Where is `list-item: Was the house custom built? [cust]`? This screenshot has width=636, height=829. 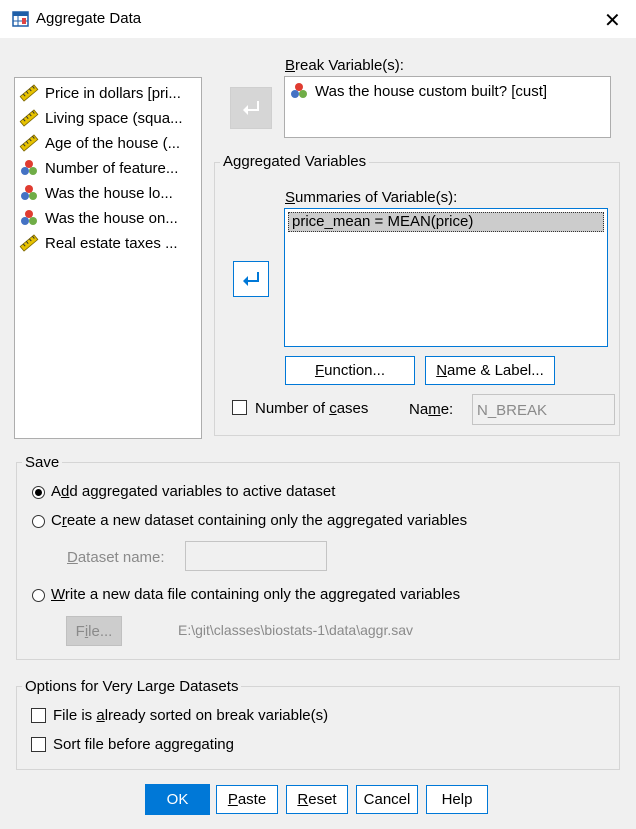 list-item: Was the house custom built? [cust] is located at coordinates (418, 91).